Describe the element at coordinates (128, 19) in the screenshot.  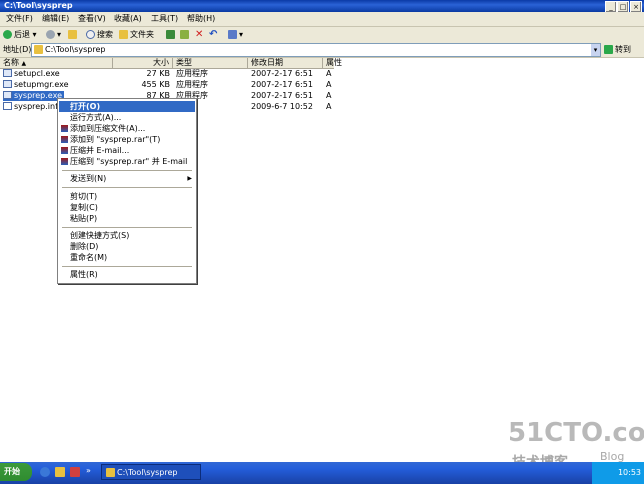
I see `menu-favorites: 收藏(A)` at that location.